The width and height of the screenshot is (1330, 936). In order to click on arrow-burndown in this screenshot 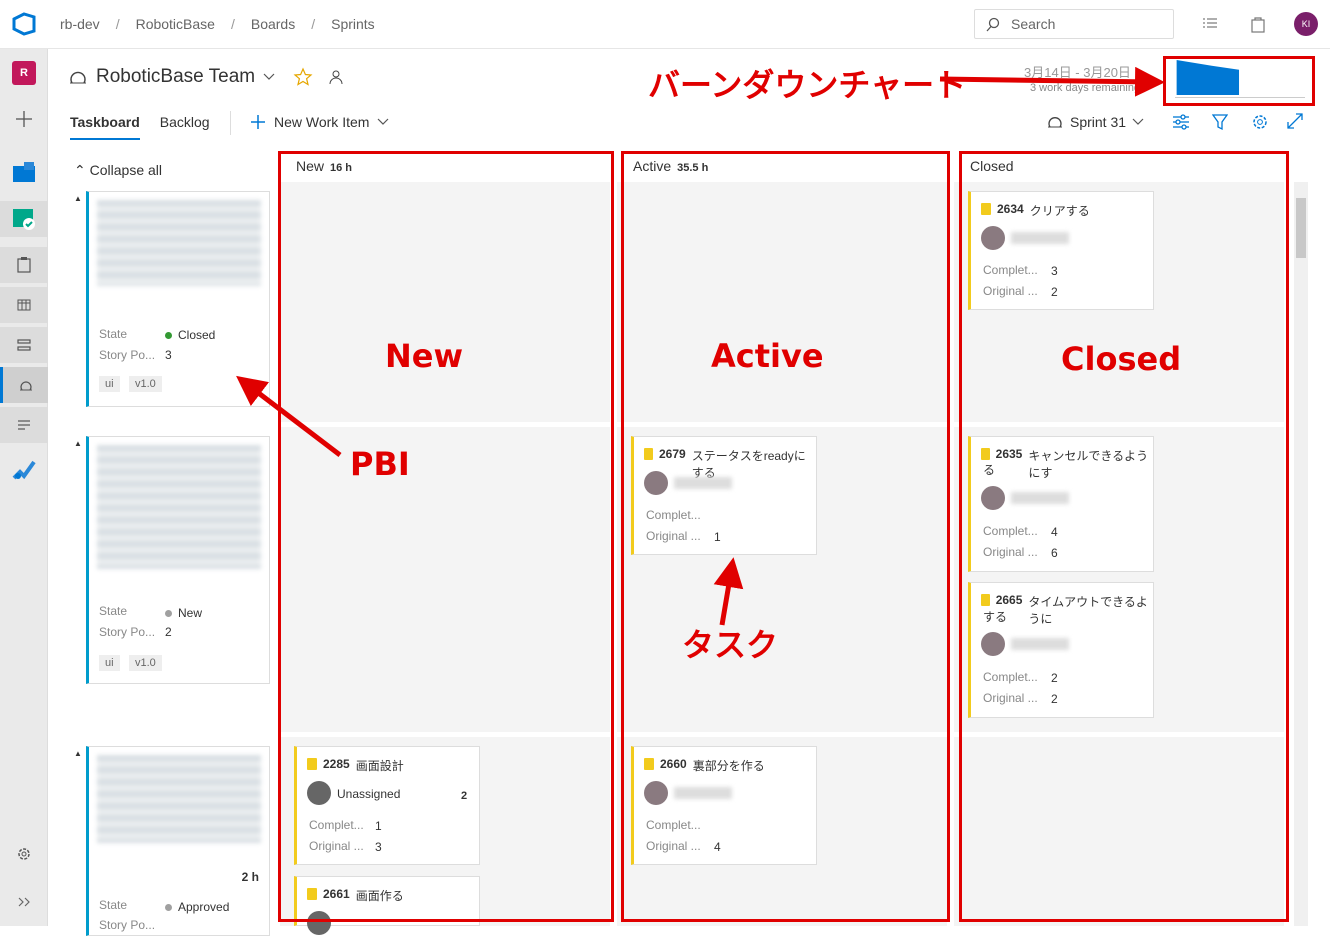, I will do `click(1052, 81)`.